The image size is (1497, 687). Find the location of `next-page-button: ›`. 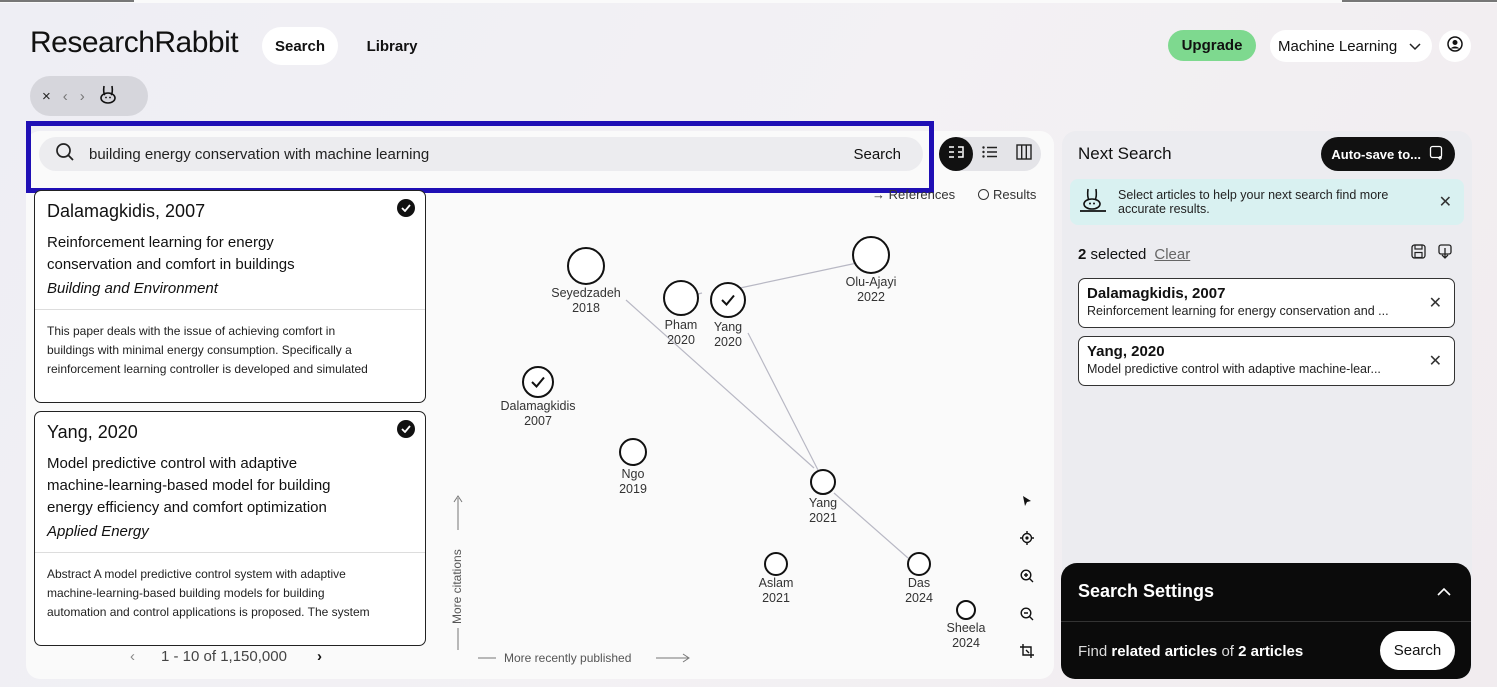

next-page-button: › is located at coordinates (319, 656).